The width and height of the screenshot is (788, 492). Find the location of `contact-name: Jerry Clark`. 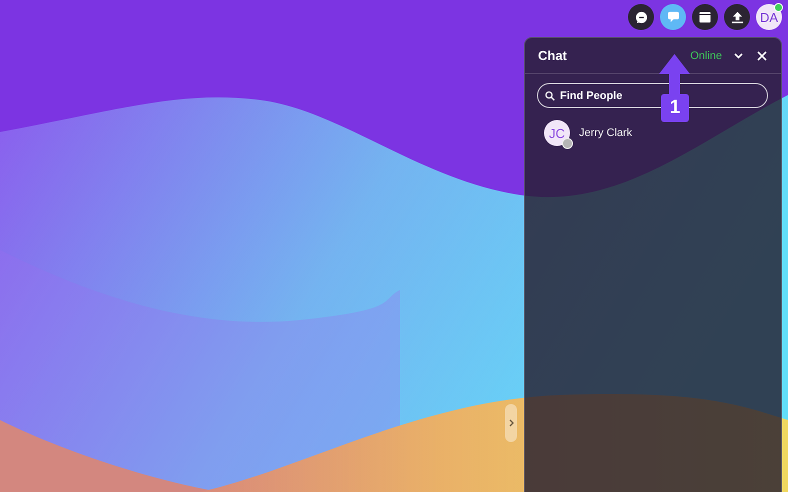

contact-name: Jerry Clark is located at coordinates (605, 133).